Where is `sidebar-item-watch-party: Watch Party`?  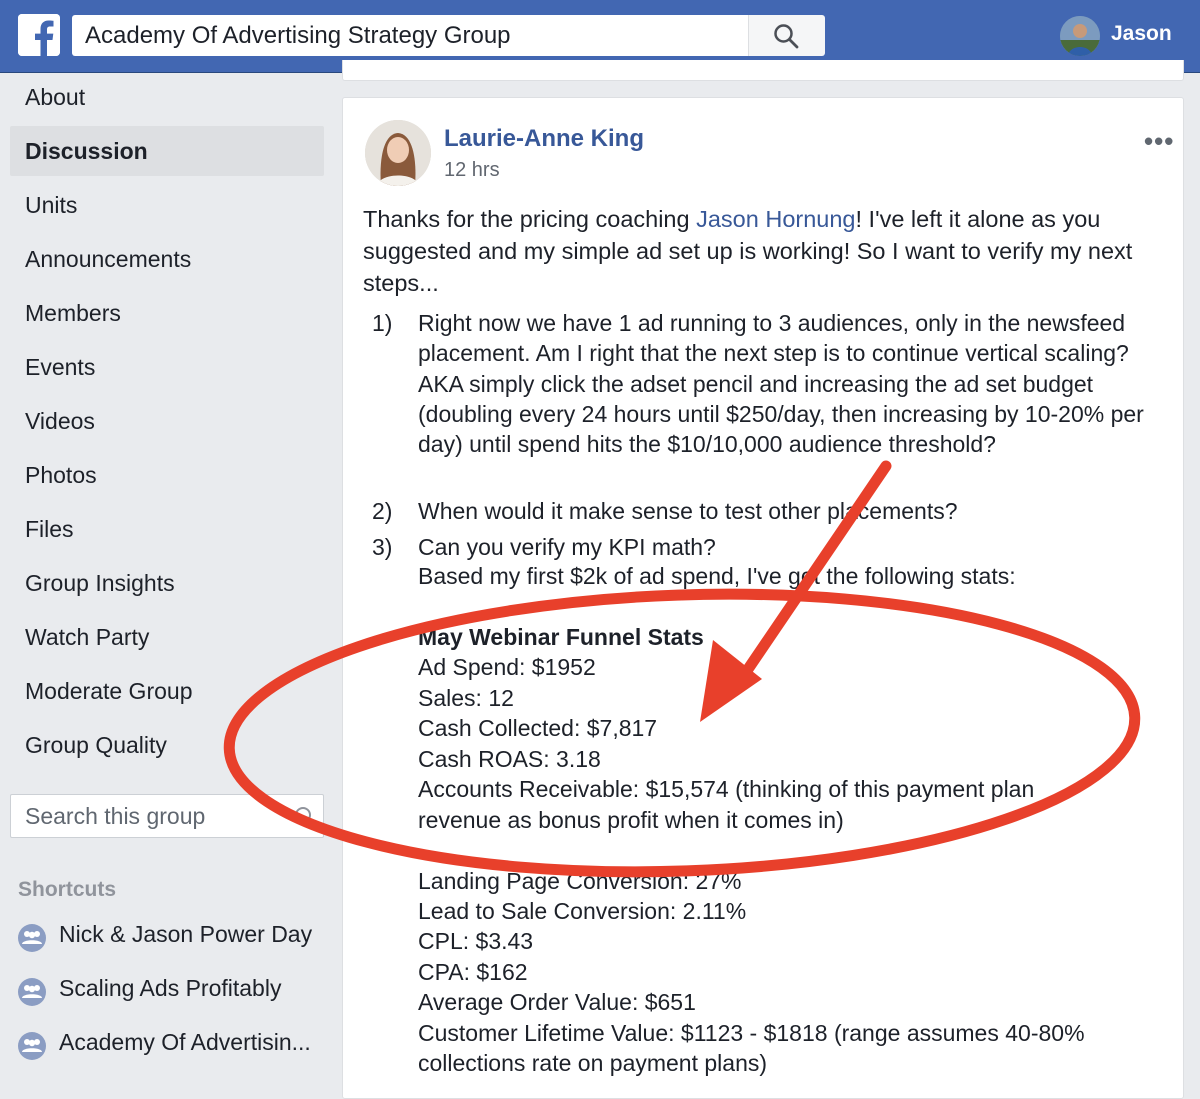
sidebar-item-watch-party: Watch Party is located at coordinates (87, 637).